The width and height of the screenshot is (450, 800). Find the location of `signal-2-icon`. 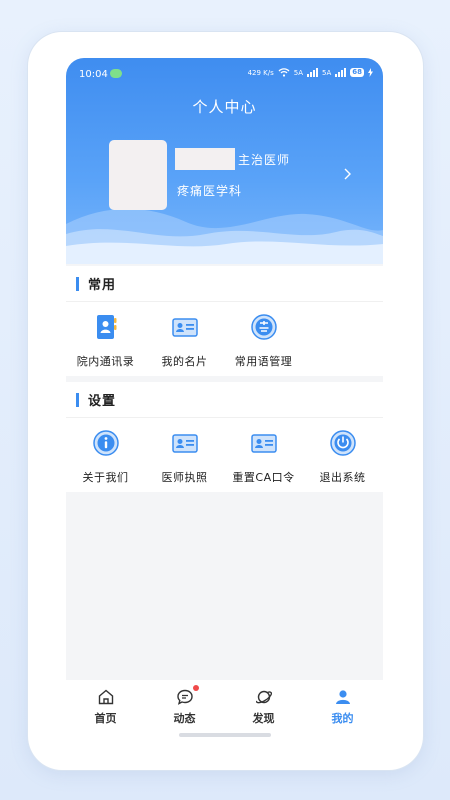

signal-2-icon is located at coordinates (341, 72).